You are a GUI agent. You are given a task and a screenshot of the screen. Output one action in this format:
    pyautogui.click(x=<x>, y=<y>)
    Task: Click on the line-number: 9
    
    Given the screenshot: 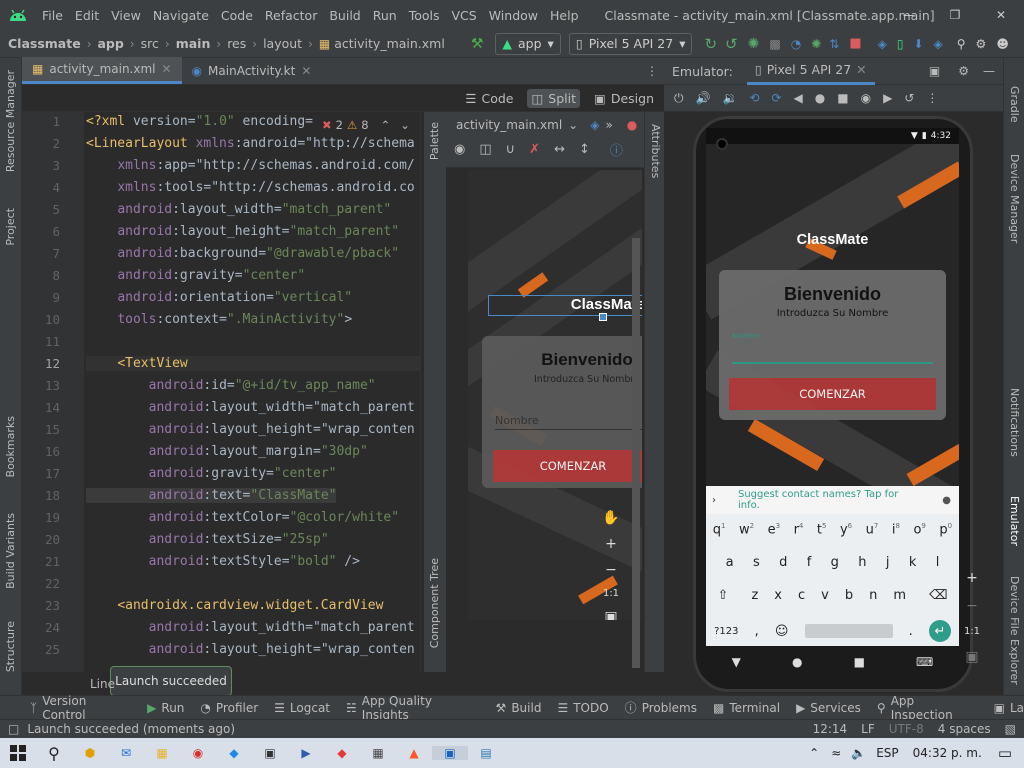 What is the action you would take?
    pyautogui.click(x=40, y=297)
    